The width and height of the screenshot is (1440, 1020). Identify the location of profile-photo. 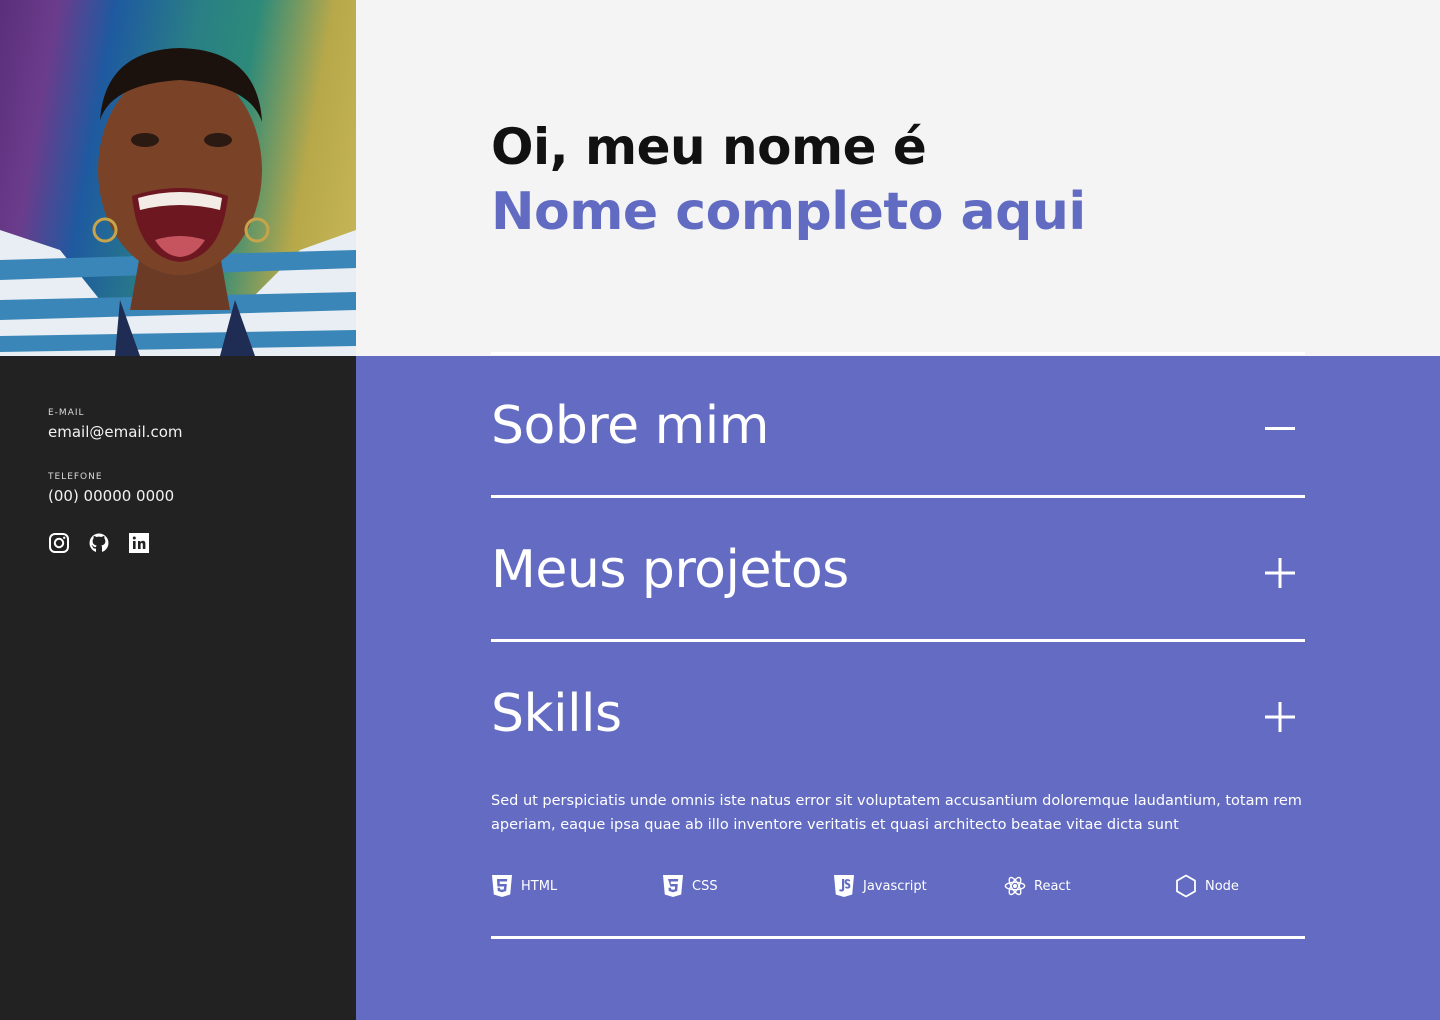
(178, 178).